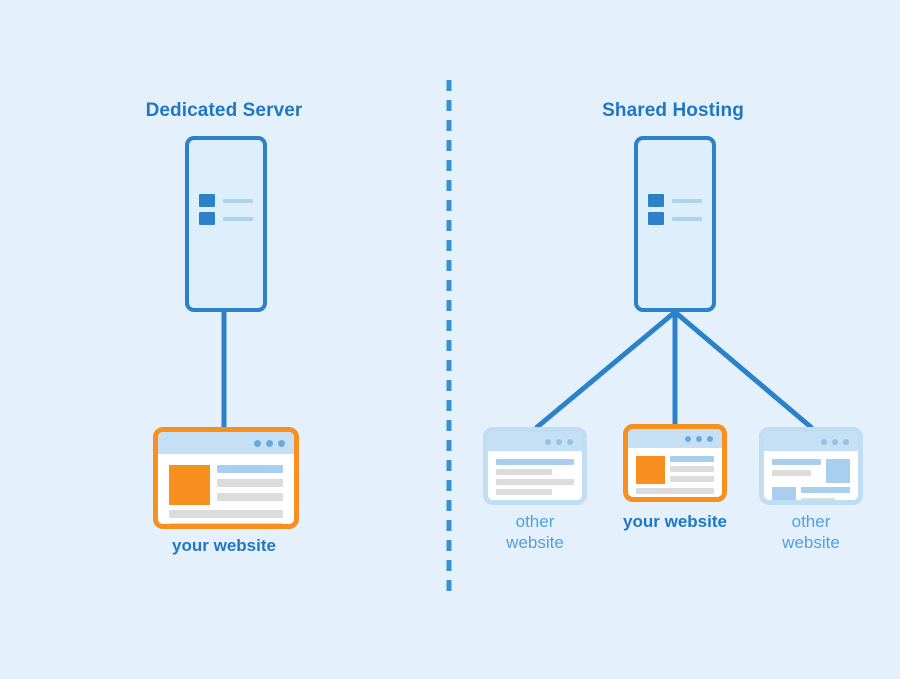  I want to click on other-website-card-right-label: other website, so click(811, 532).